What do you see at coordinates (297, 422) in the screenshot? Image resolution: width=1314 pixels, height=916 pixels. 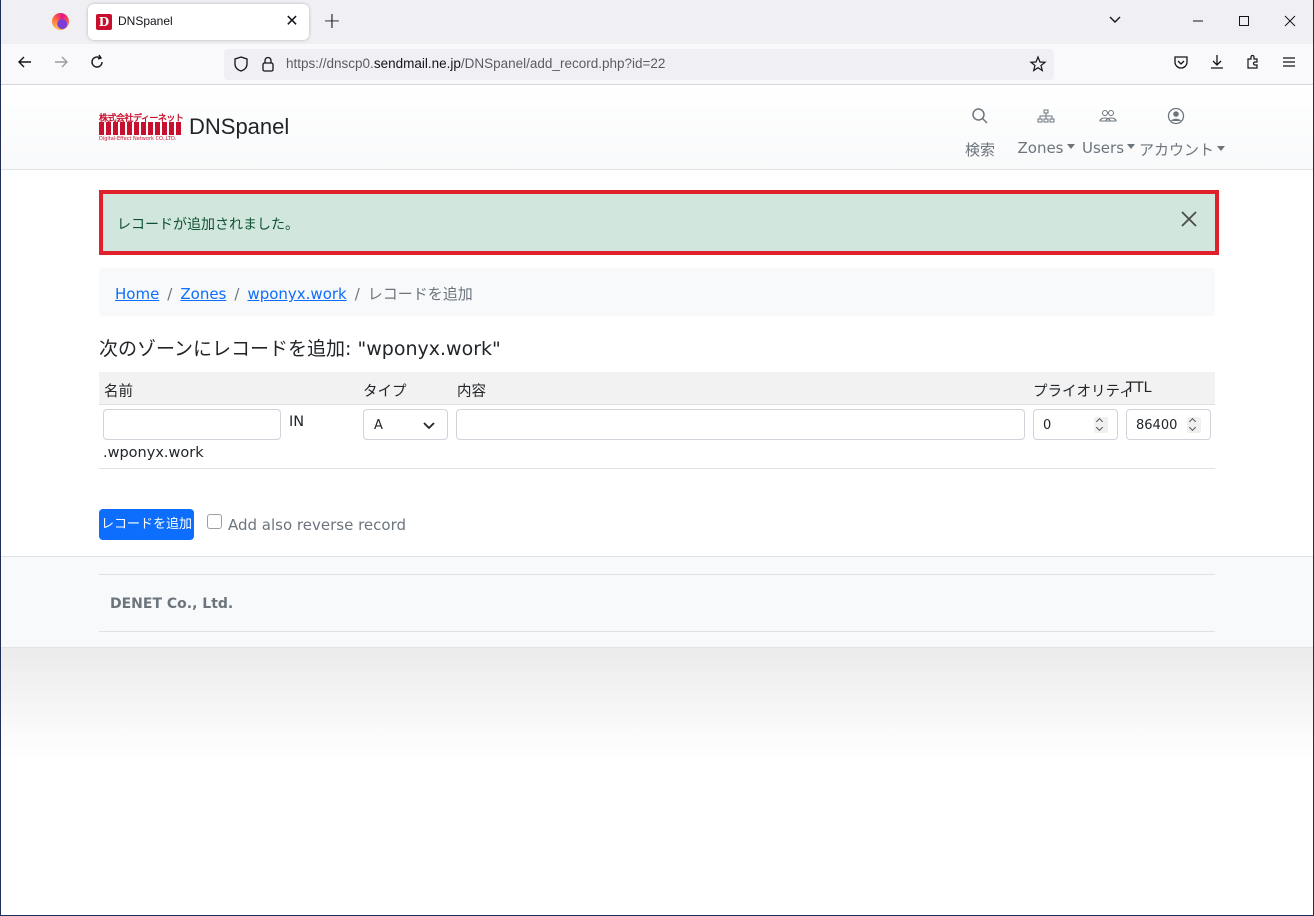 I see `in-class-label: IN` at bounding box center [297, 422].